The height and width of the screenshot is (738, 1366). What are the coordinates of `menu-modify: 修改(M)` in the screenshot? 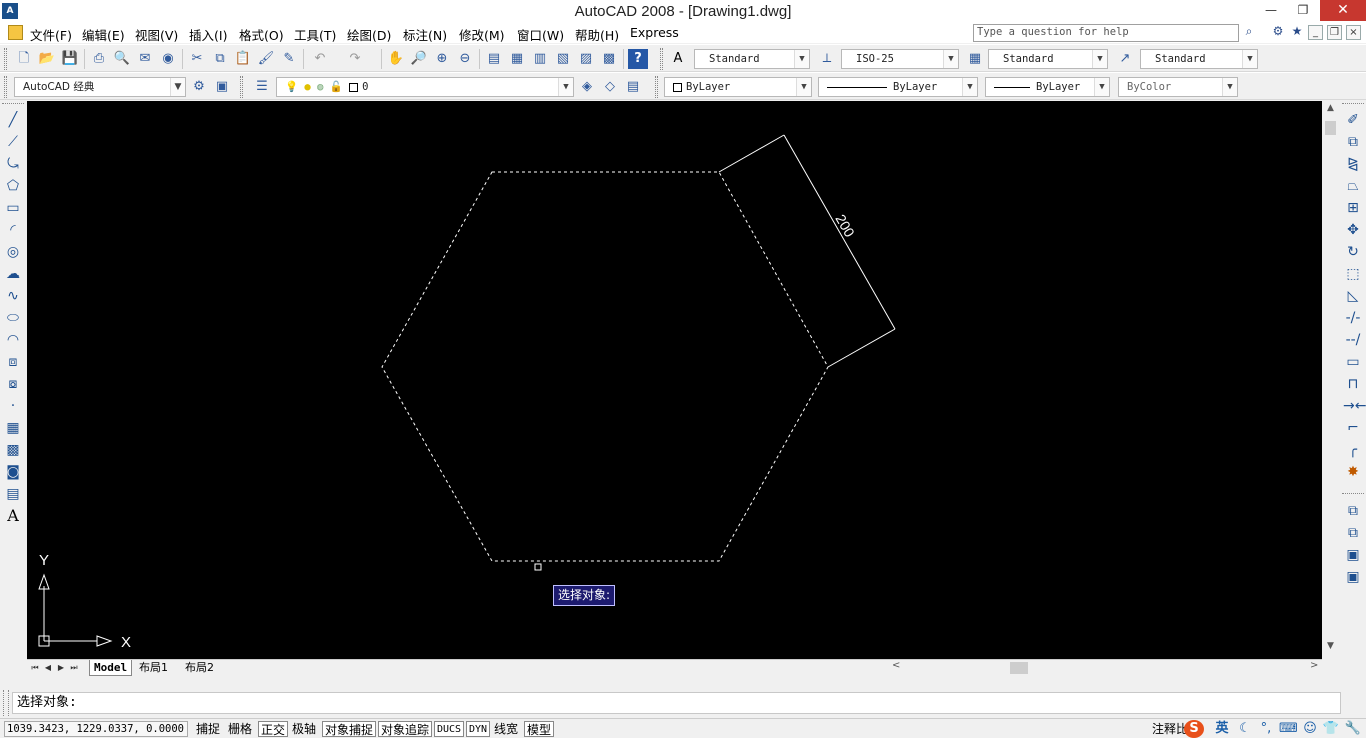 It's located at (482, 34).